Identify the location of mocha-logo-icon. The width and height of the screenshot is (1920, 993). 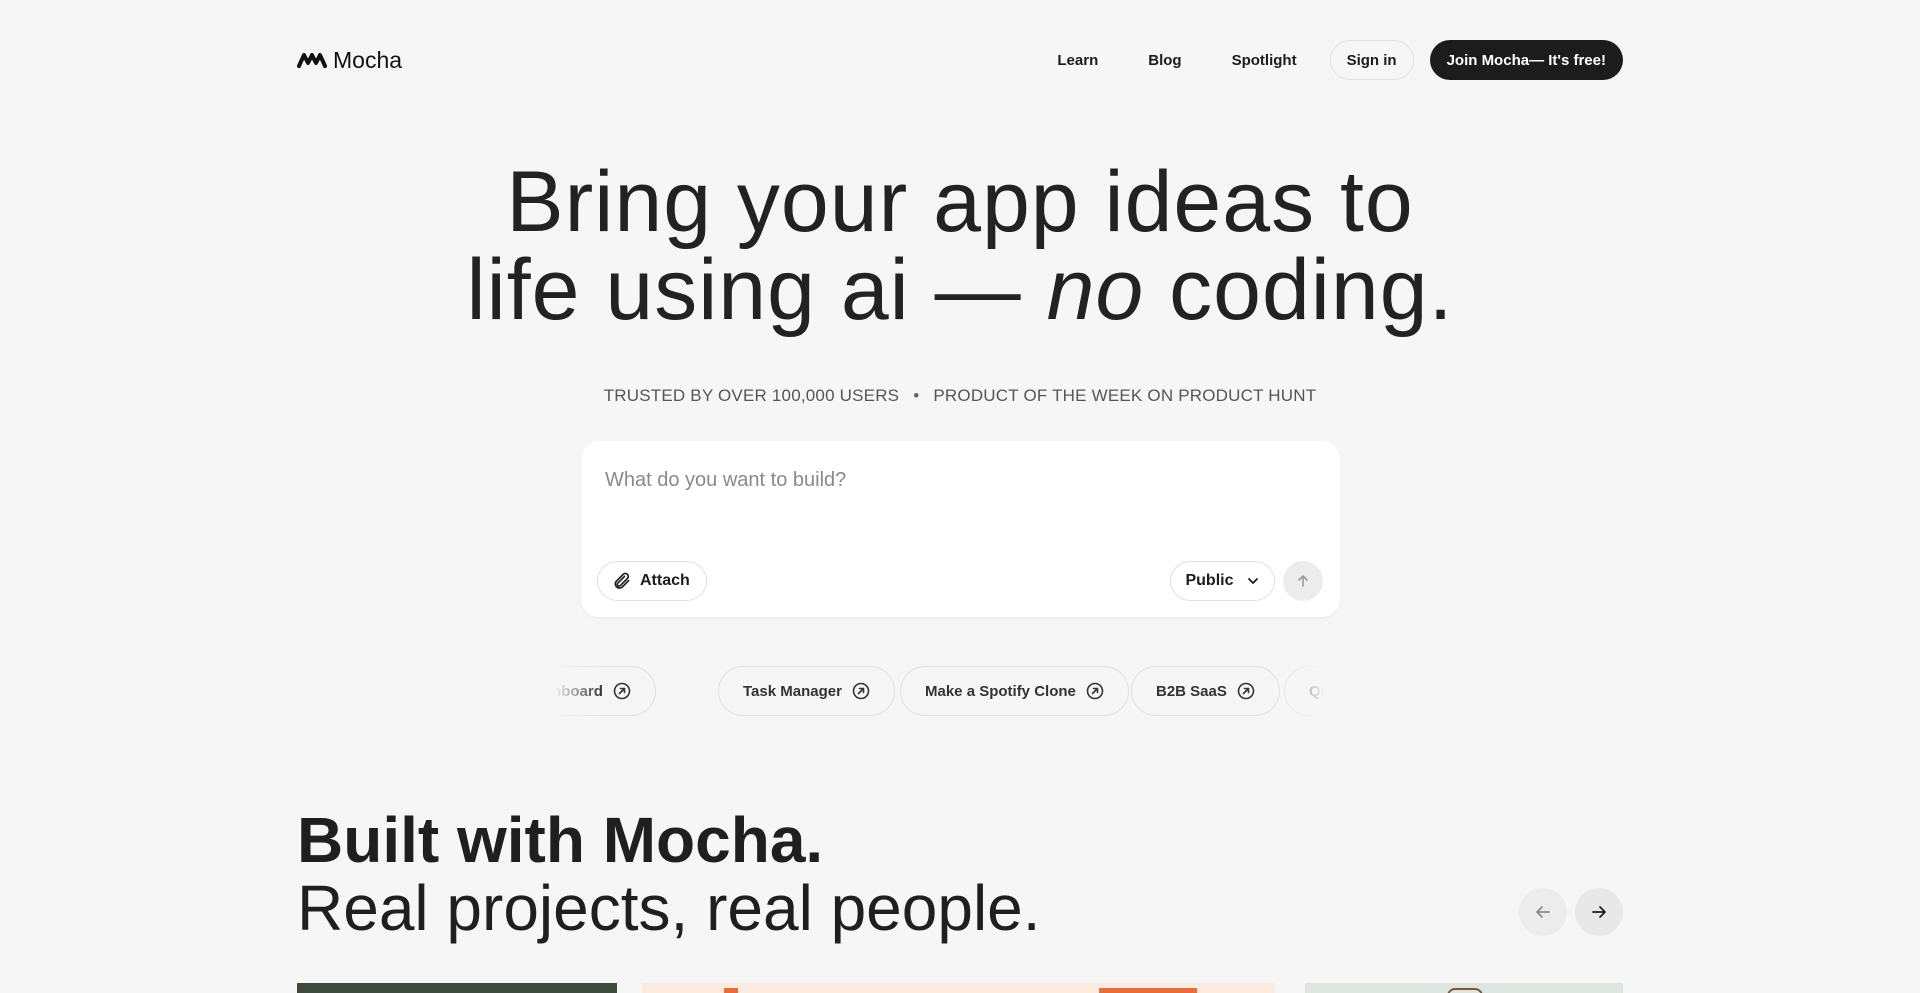
(312, 60).